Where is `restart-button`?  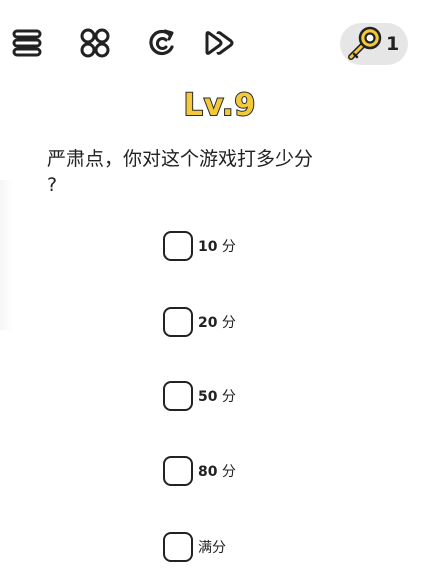 restart-button is located at coordinates (162, 43).